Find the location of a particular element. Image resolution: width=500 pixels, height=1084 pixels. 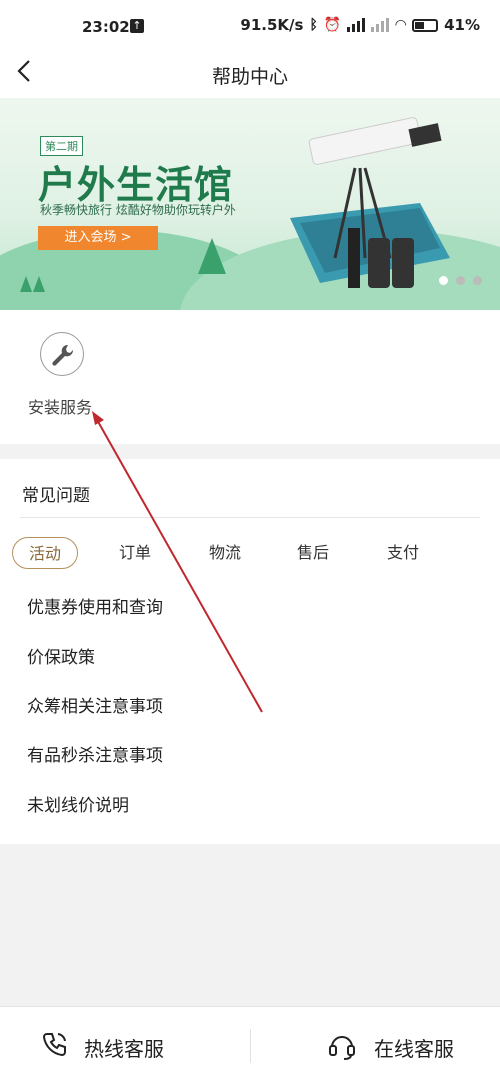

online-service-button: 在线客服 is located at coordinates (375, 1045).